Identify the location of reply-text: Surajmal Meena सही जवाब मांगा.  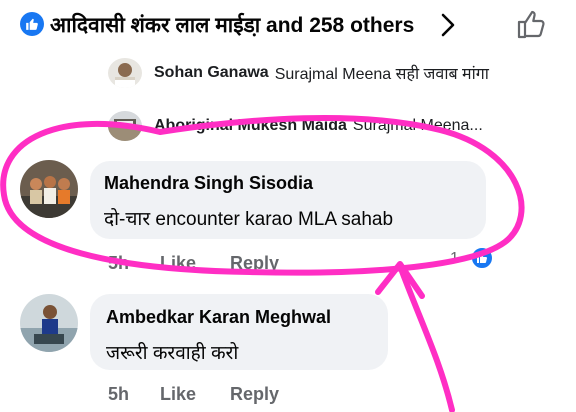
(381, 74).